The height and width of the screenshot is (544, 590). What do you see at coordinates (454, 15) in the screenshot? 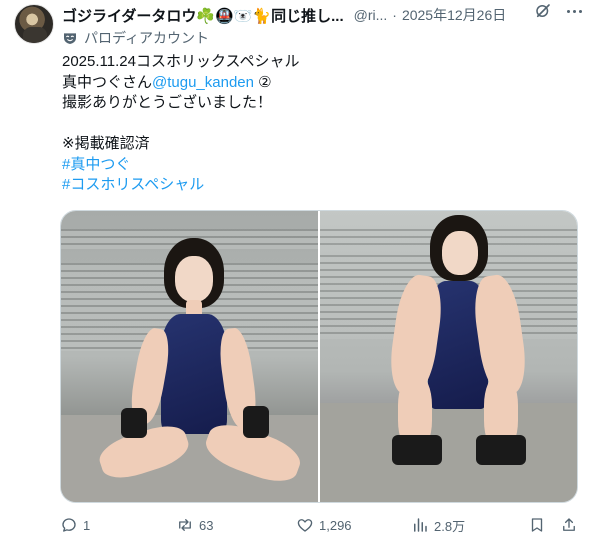
I see `post-date: 2025年12月26日` at bounding box center [454, 15].